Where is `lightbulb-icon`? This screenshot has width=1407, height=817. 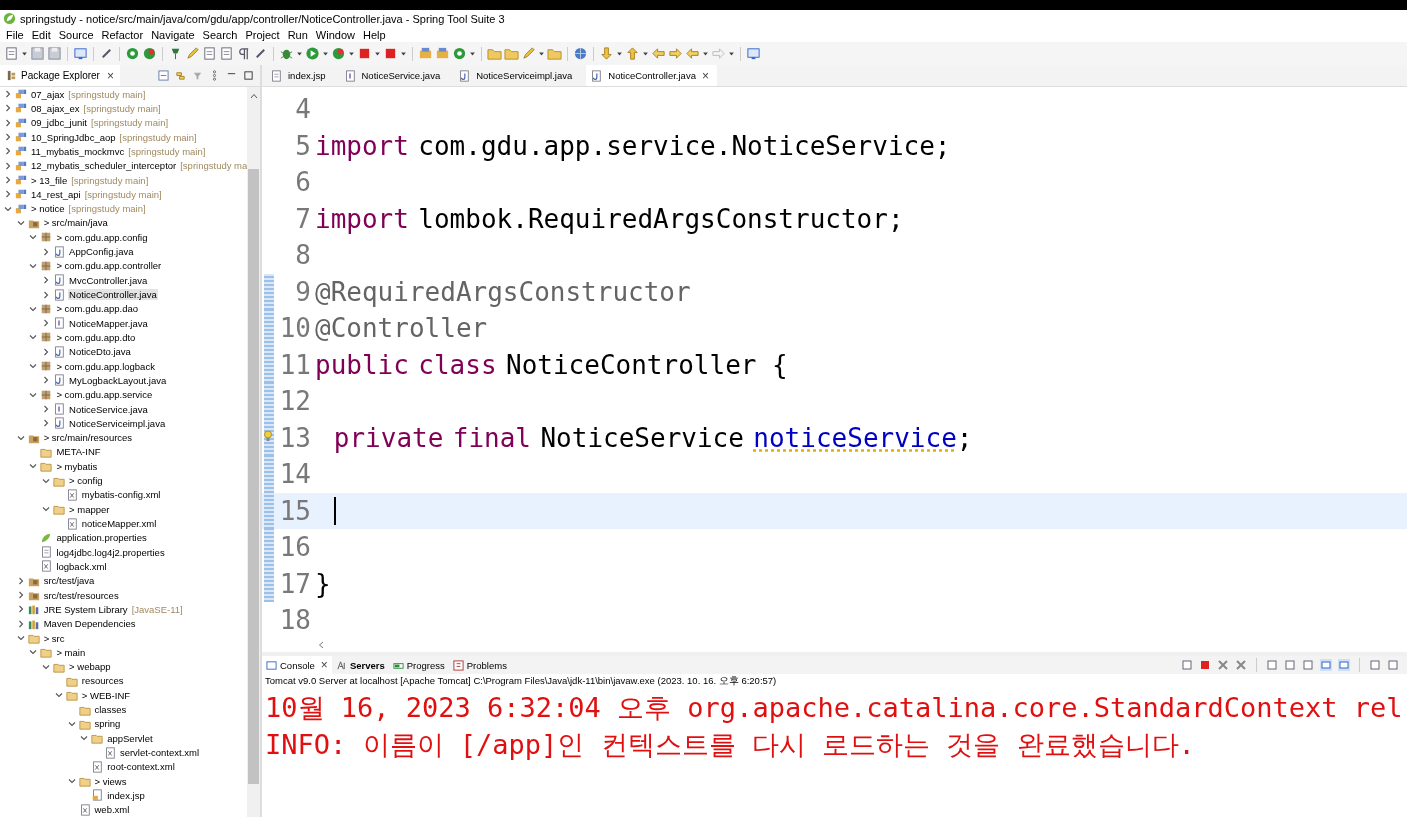
lightbulb-icon is located at coordinates (268, 435).